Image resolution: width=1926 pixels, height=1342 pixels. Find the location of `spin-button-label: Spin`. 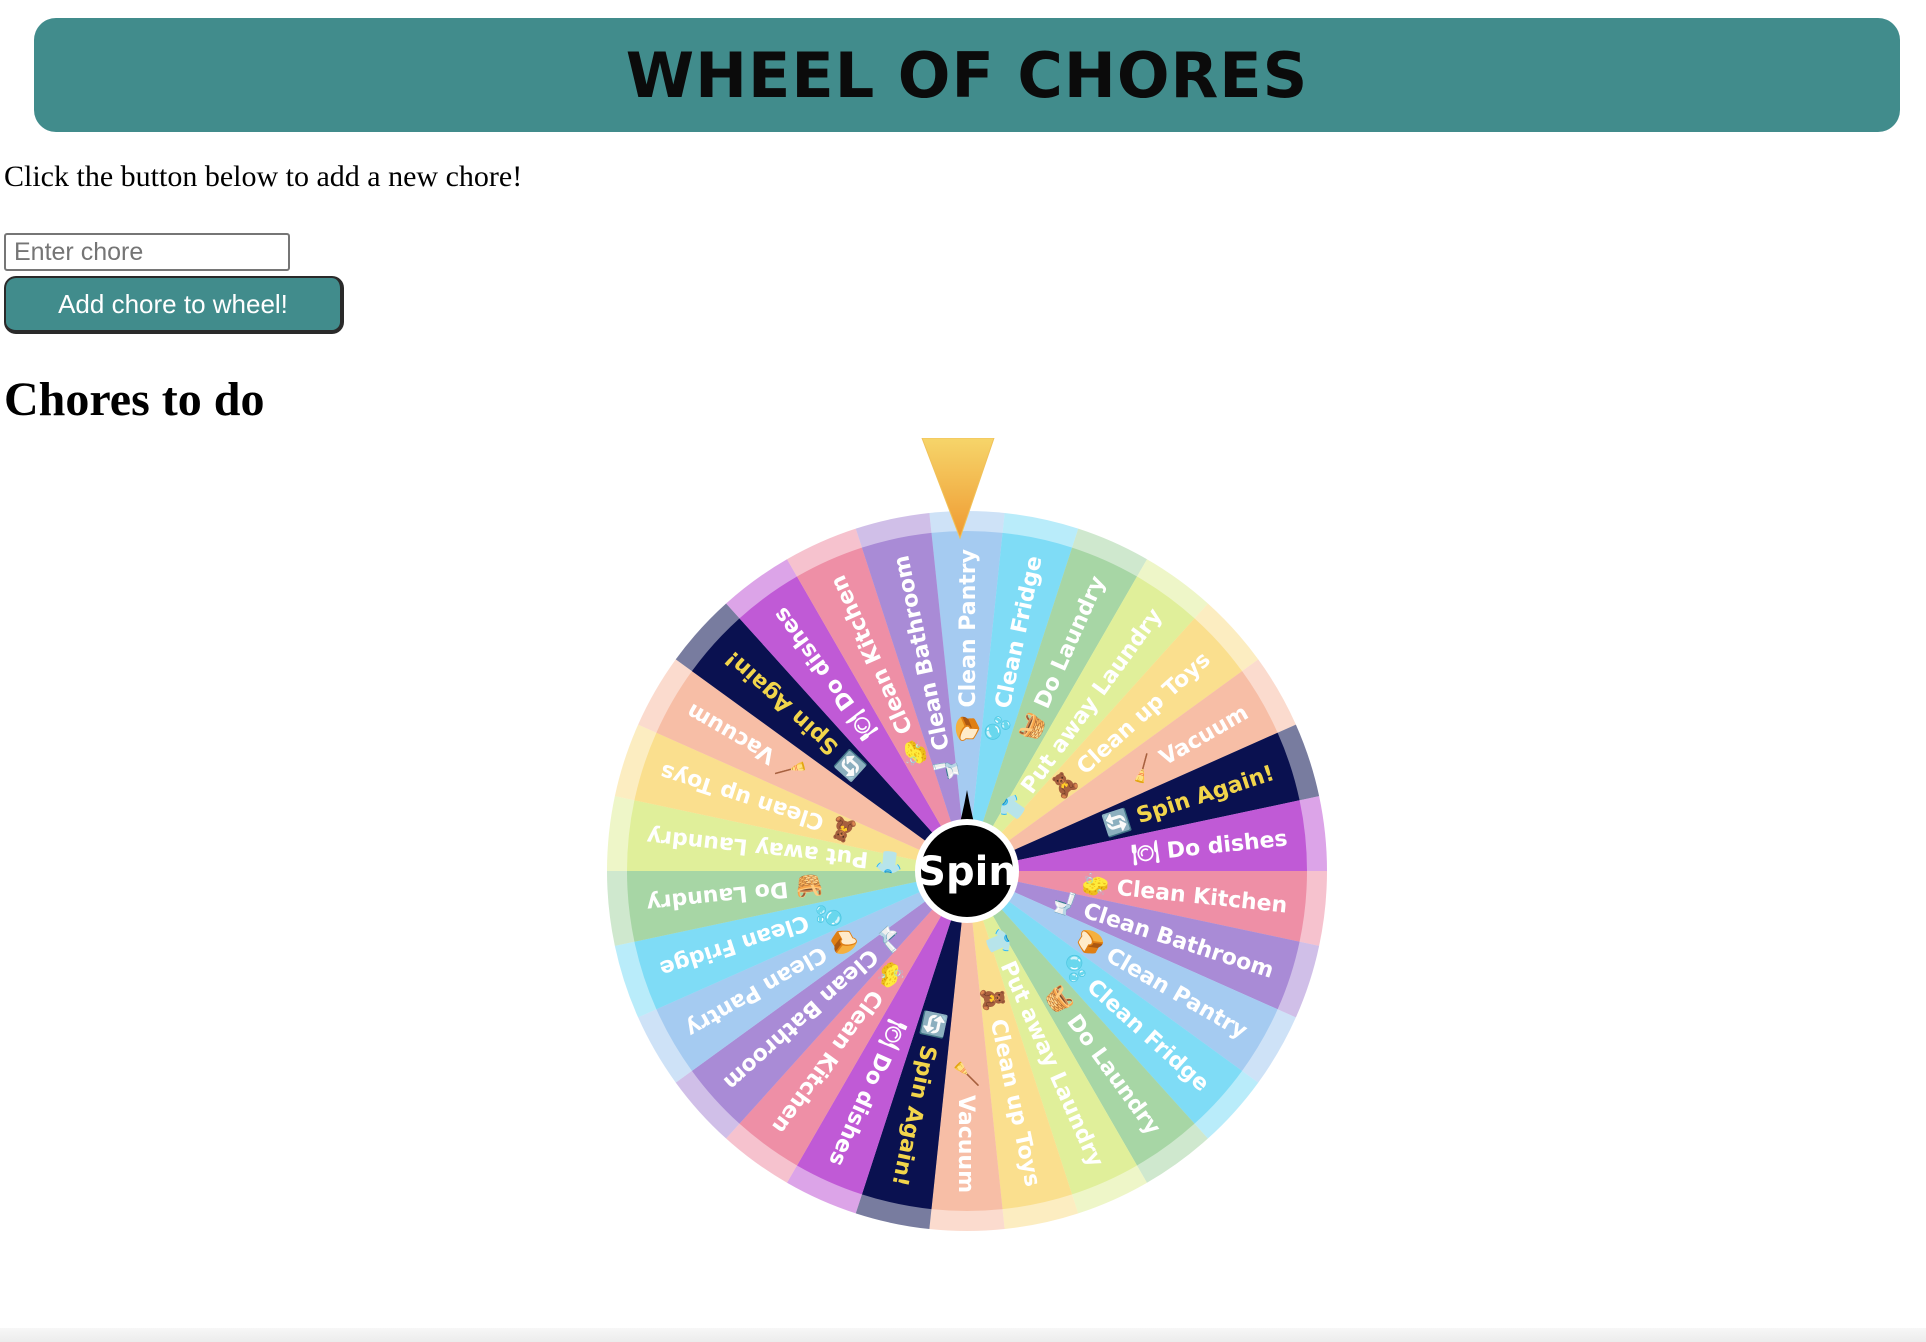

spin-button-label: Spin is located at coordinates (967, 872).